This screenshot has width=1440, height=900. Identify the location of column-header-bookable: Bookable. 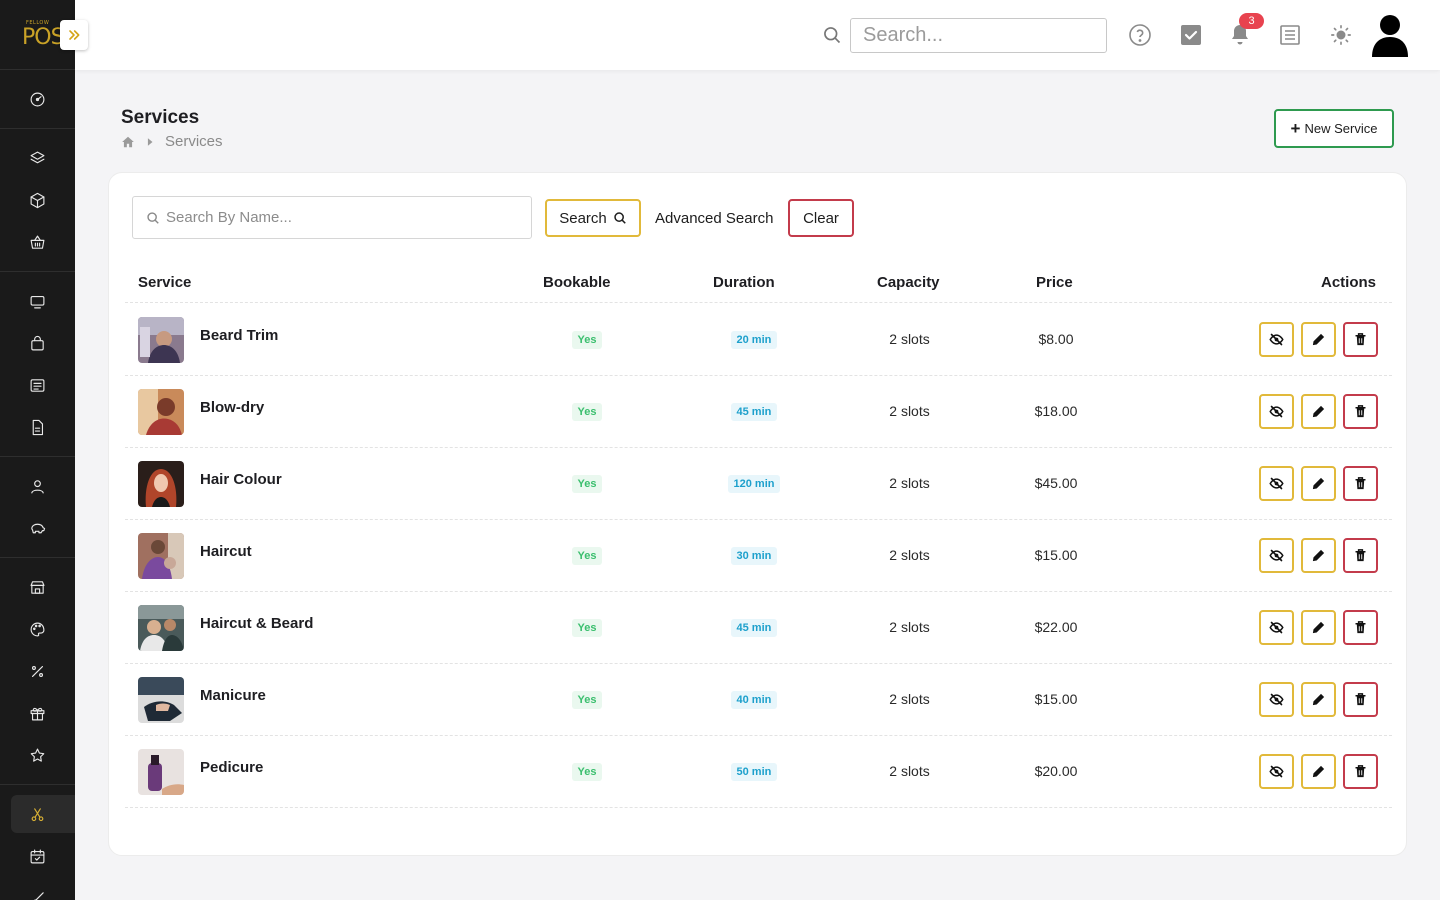
(577, 282).